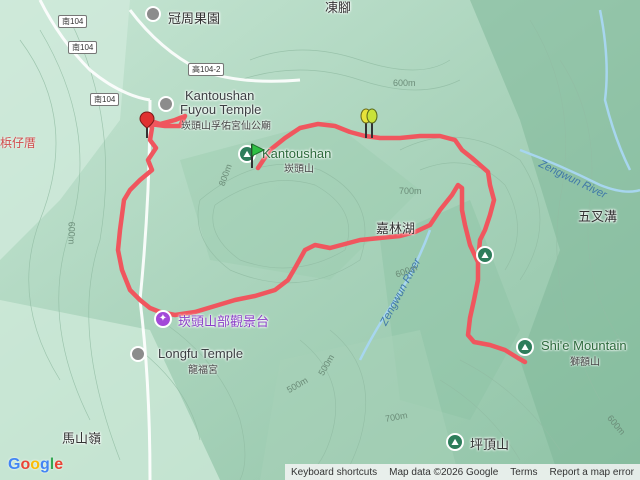 The height and width of the screenshot is (480, 640). Describe the element at coordinates (220, 109) in the screenshot. I see `fuyou-en-label-2: Fuyou Temple` at that location.